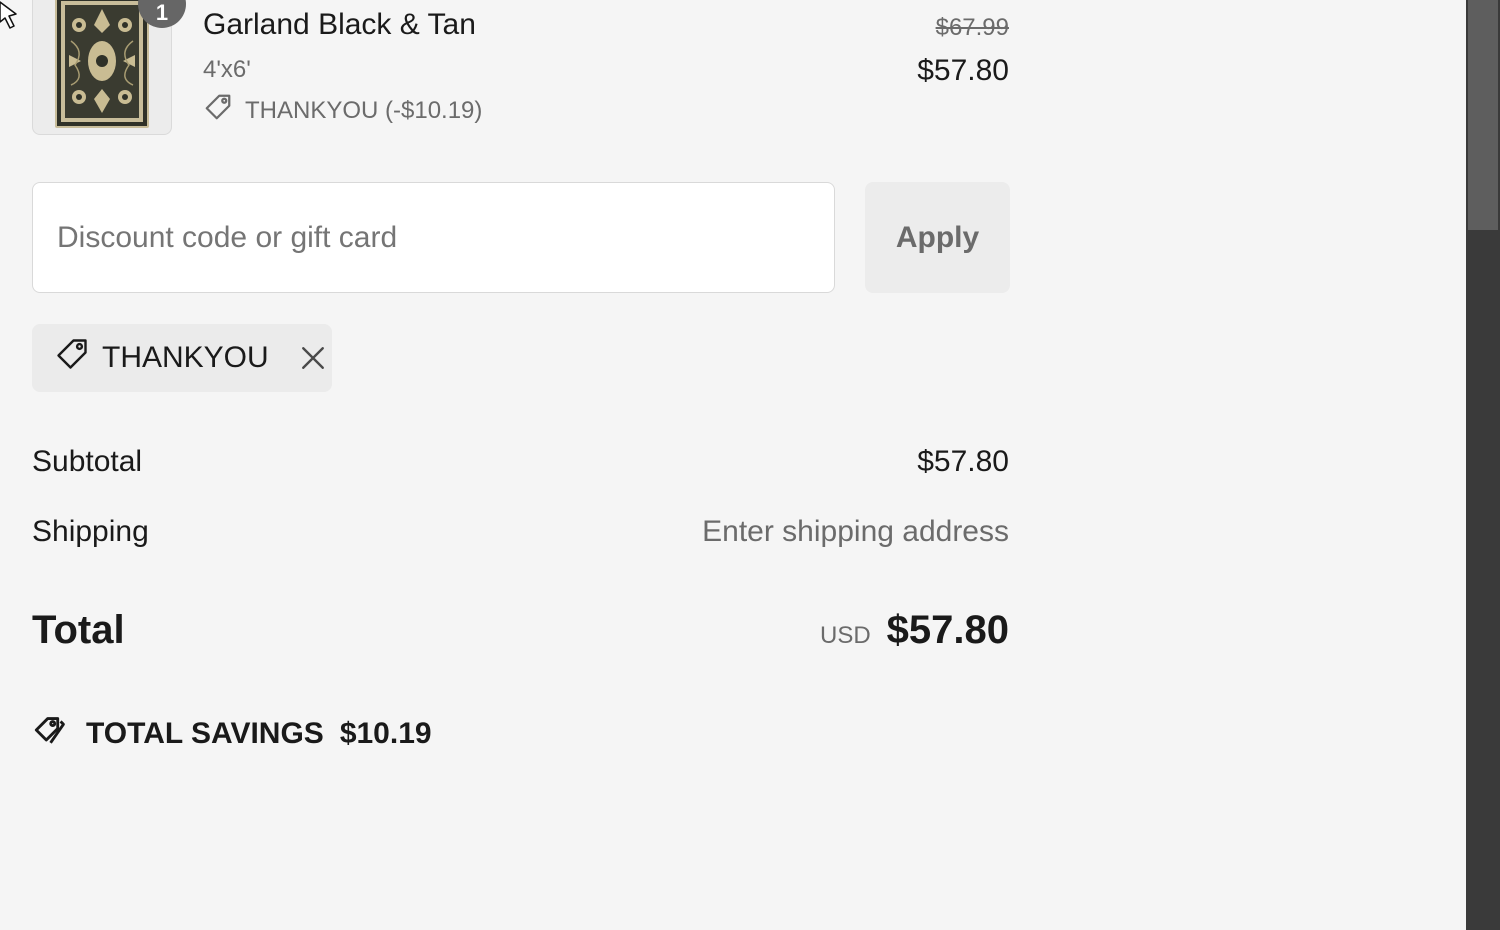  Describe the element at coordinates (102, 64) in the screenshot. I see `rug-image` at that location.